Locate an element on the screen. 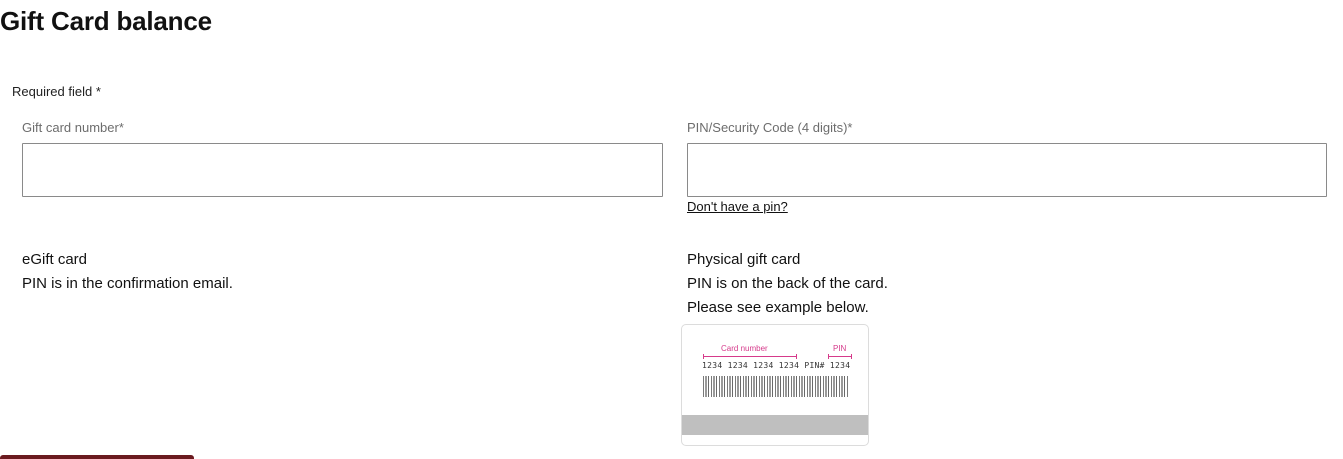 The height and width of the screenshot is (459, 1343). pin-label: PIN/Security Code (4 digits)* is located at coordinates (770, 127).